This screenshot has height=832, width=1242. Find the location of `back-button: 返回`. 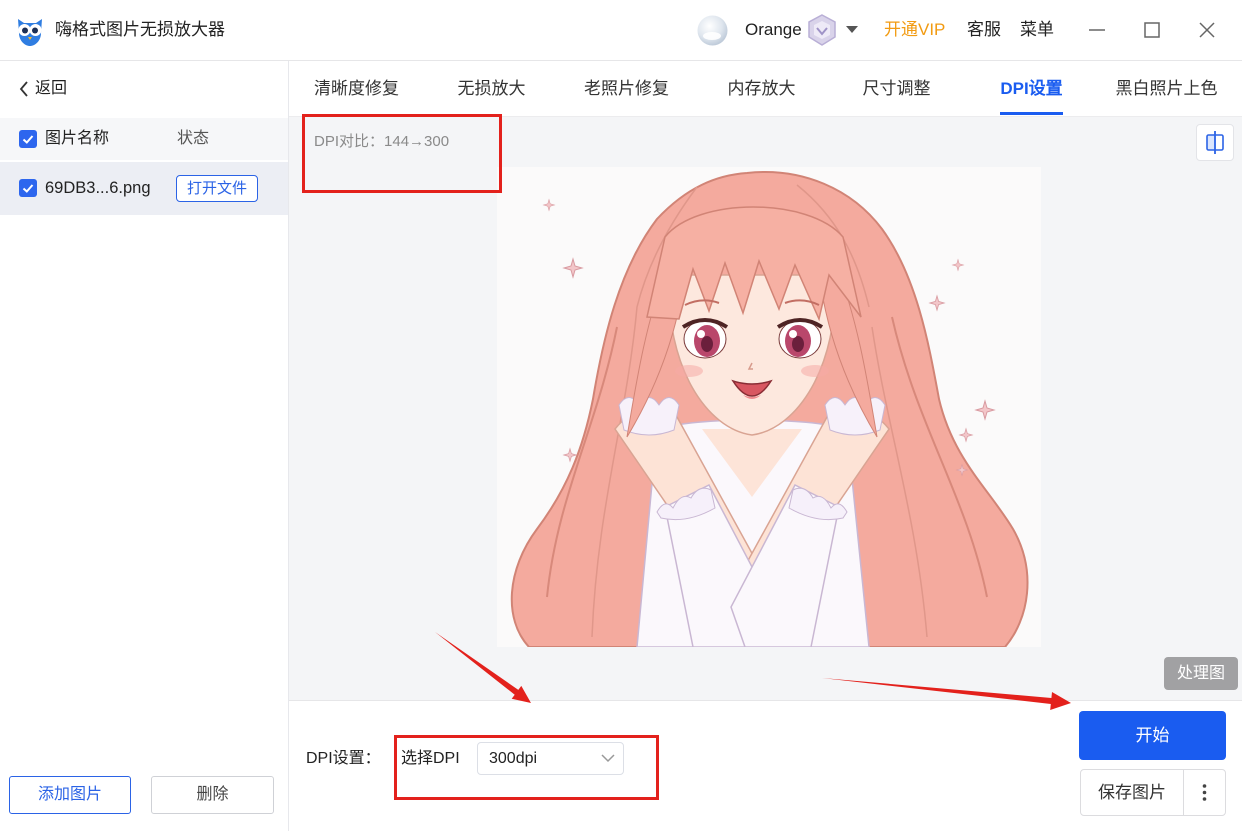

back-button: 返回 is located at coordinates (51, 89).